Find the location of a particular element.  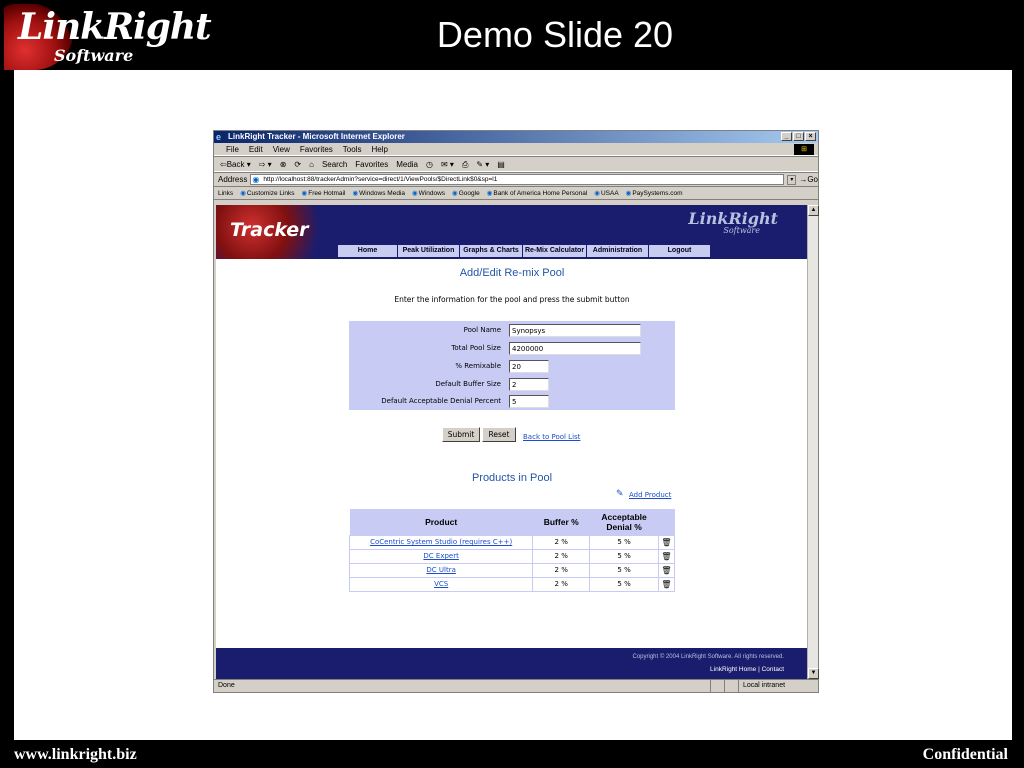

link-hotmail: Free Hotmail is located at coordinates (323, 193).